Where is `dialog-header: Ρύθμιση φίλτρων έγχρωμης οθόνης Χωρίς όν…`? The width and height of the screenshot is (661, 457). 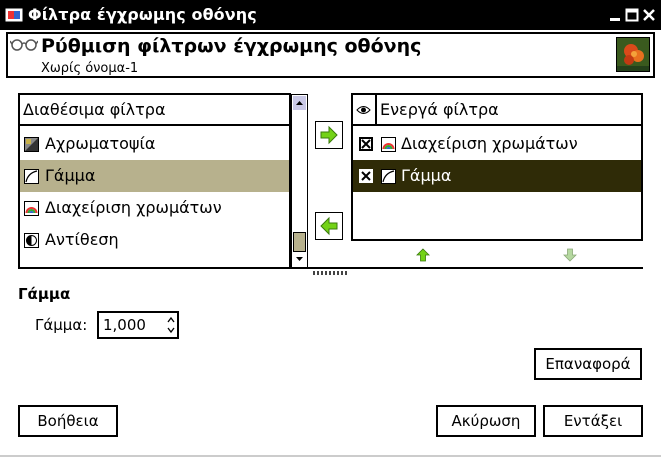
dialog-header: Ρύθμιση φίλτρων έγχρωμης οθόνης Χωρίς όν… is located at coordinates (330, 55).